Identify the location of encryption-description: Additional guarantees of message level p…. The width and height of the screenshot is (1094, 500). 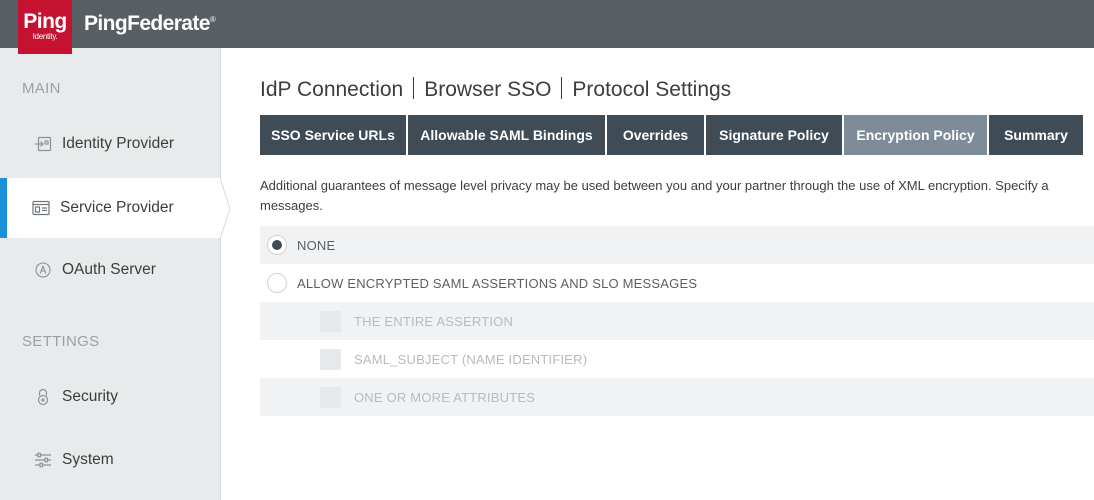
(677, 196).